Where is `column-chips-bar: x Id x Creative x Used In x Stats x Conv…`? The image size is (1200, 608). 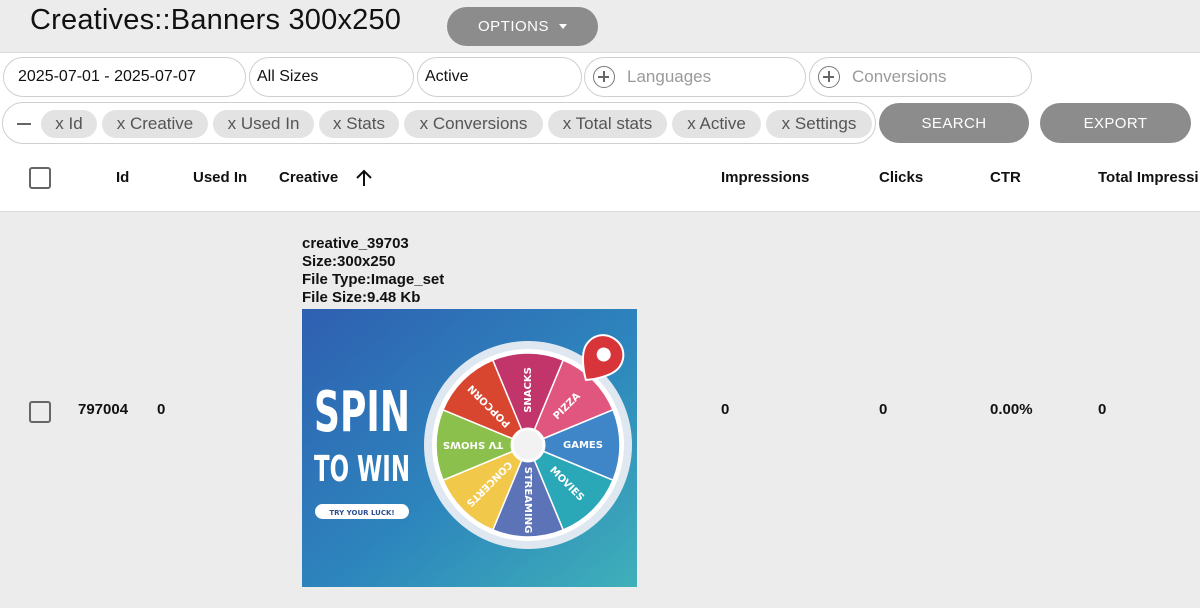 column-chips-bar: x Id x Creative x Used In x Stats x Conv… is located at coordinates (439, 123).